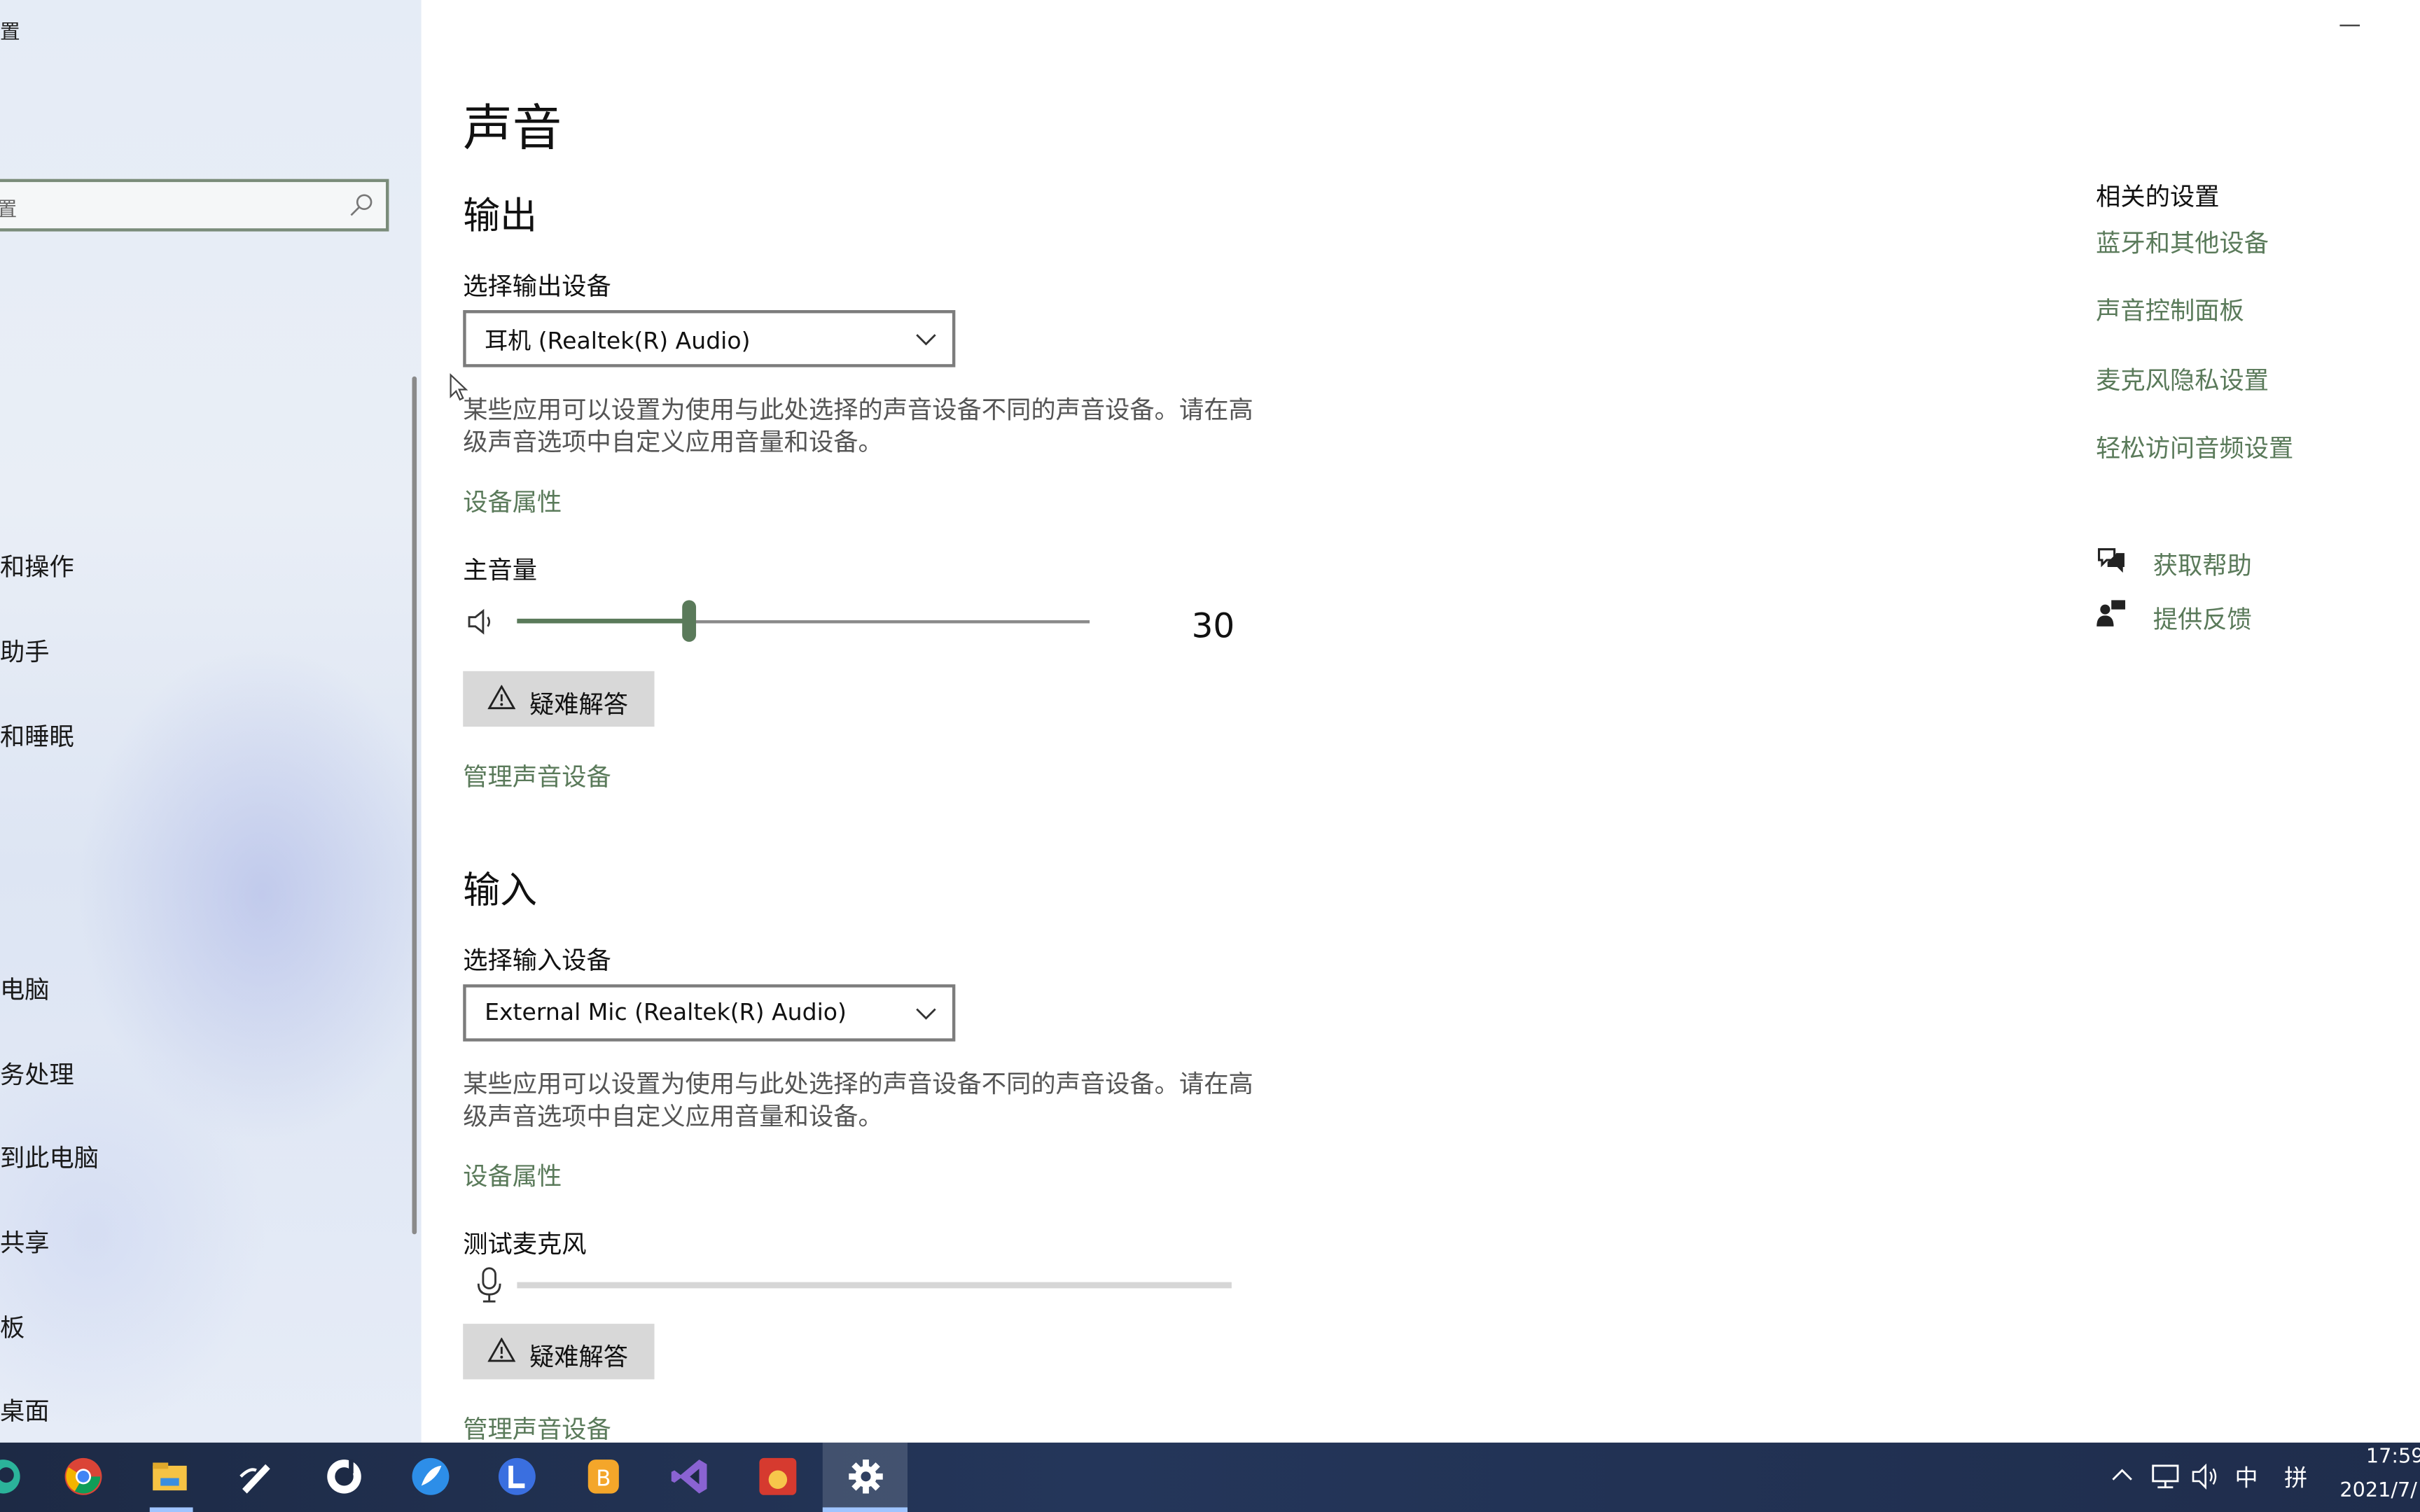  What do you see at coordinates (13, 1476) in the screenshot?
I see `edge-icon` at bounding box center [13, 1476].